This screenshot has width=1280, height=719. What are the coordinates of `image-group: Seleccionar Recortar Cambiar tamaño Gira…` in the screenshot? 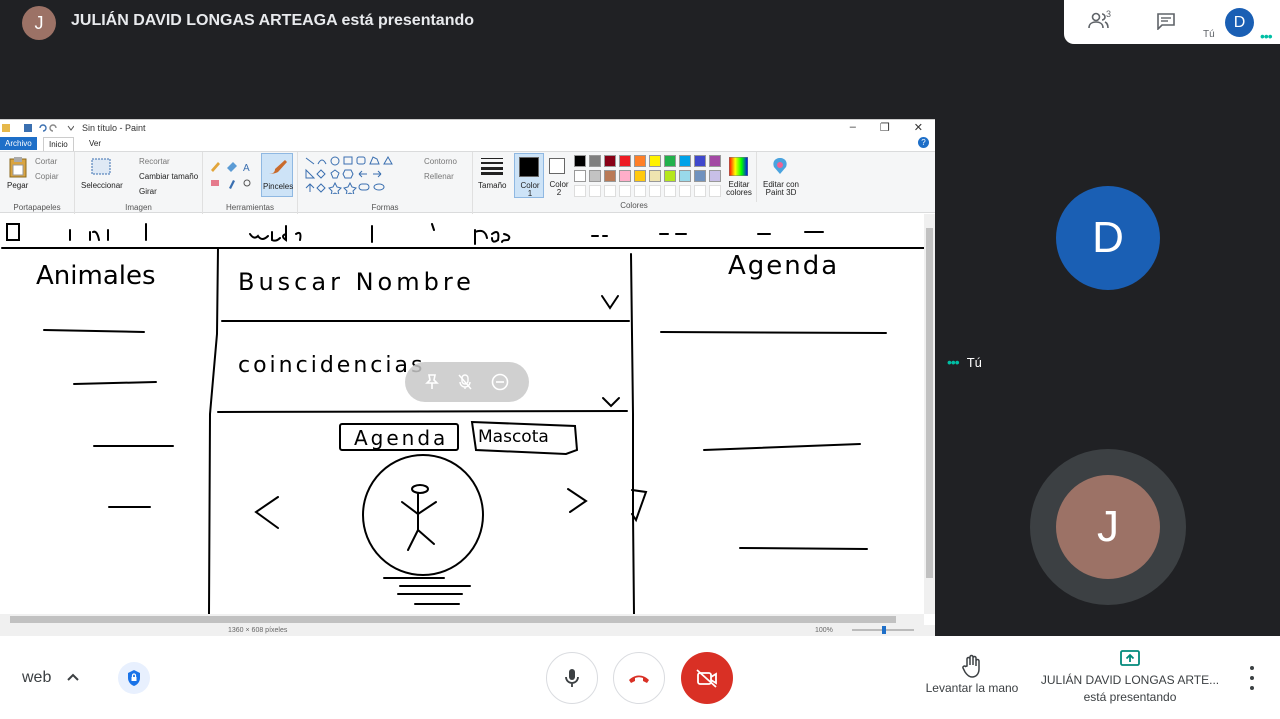 It's located at (139, 183).